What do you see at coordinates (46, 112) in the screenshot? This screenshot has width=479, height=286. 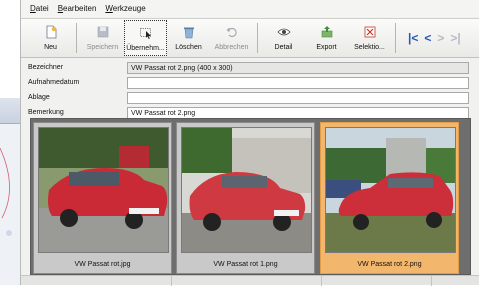 I see `remark-label: Bemerkung` at bounding box center [46, 112].